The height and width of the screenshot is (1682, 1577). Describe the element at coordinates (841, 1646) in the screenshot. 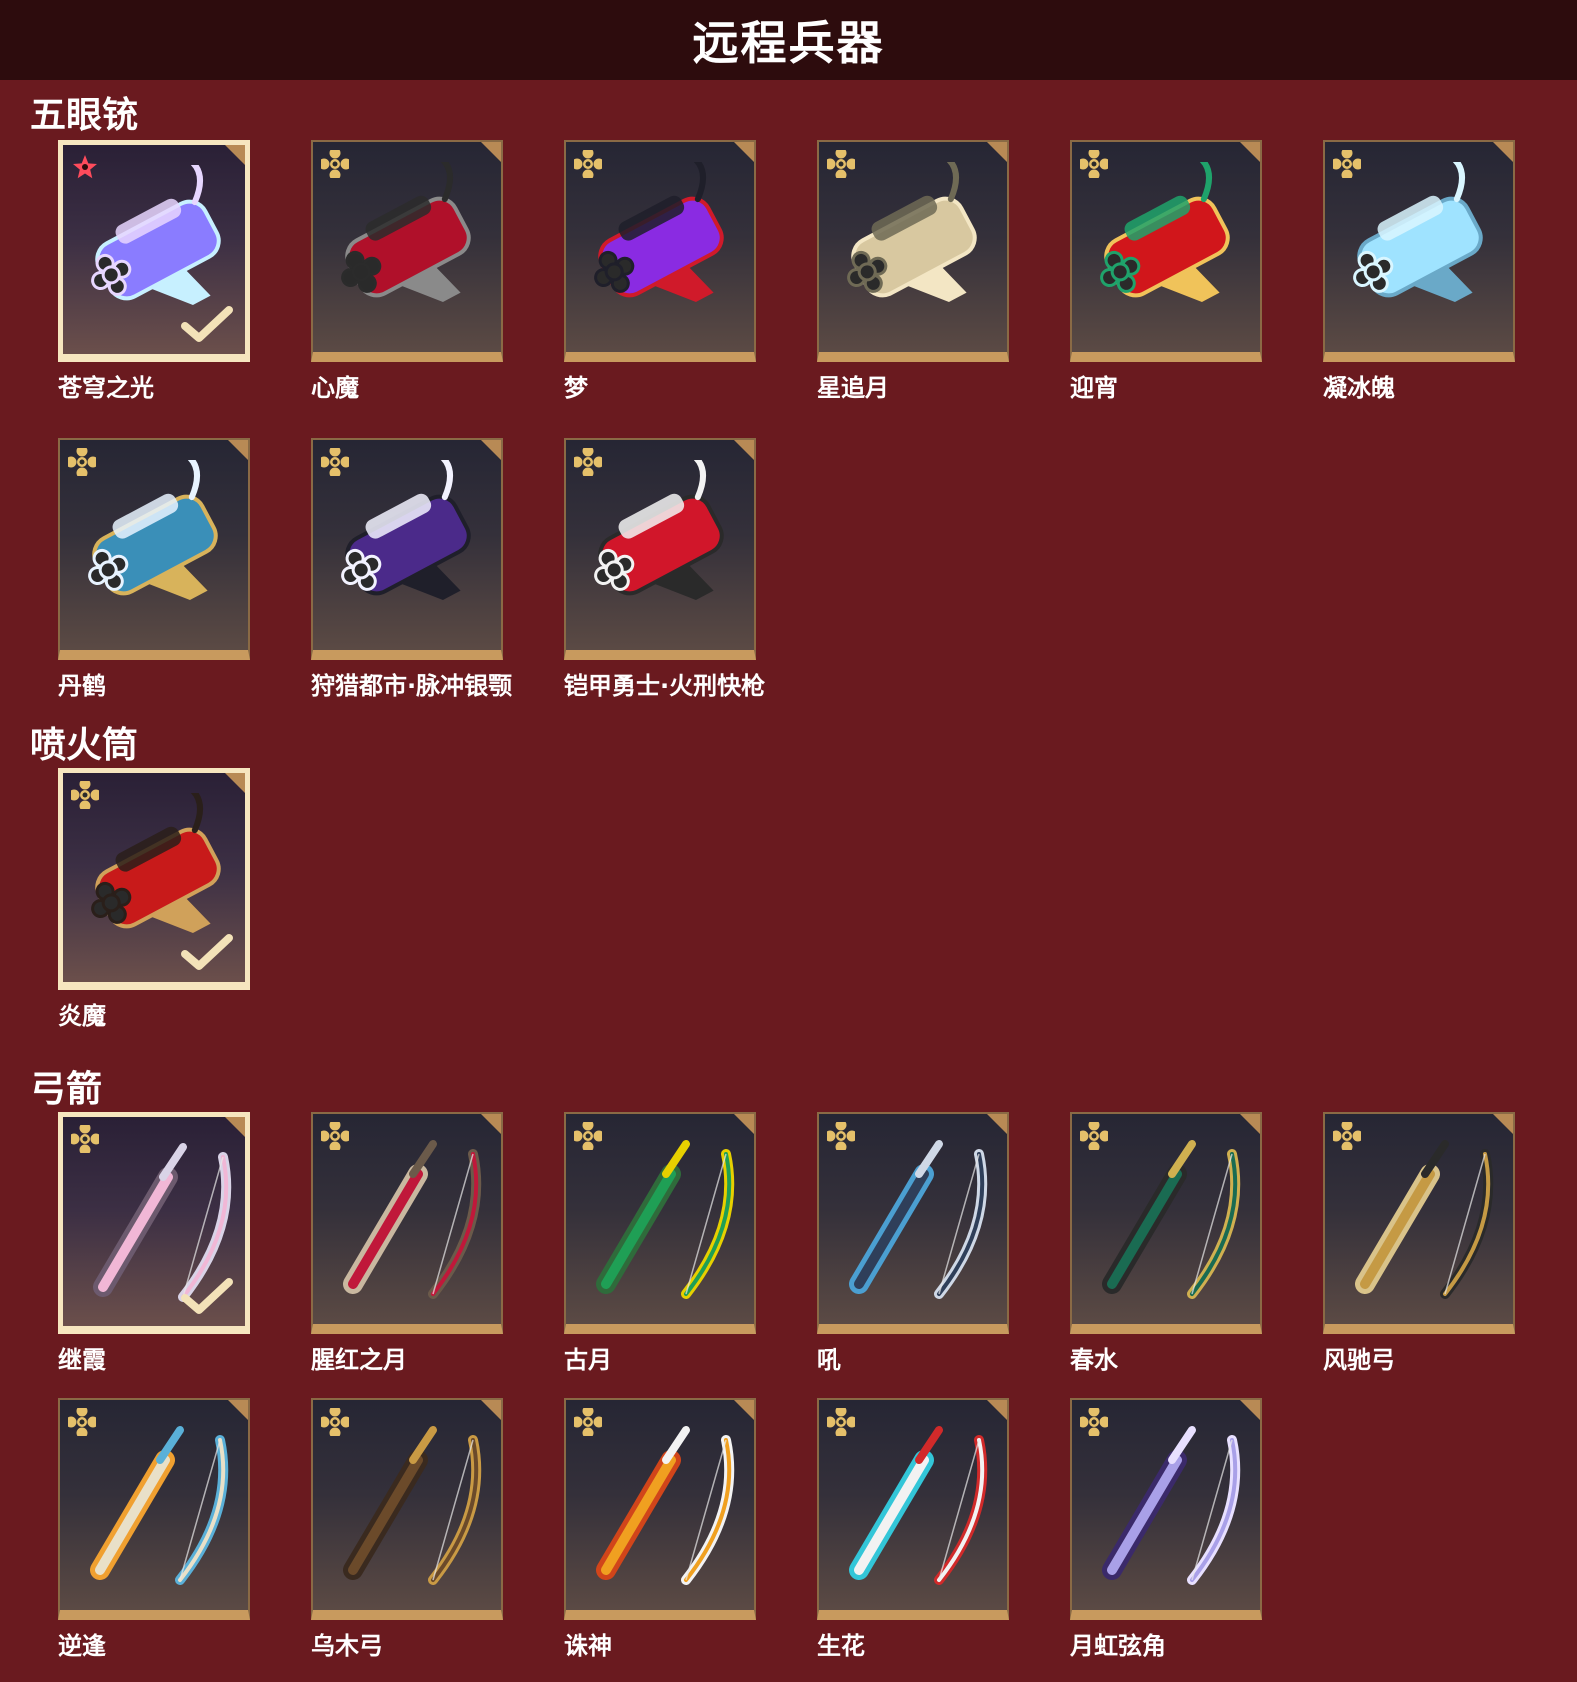

I see `weapon-name: 生花` at that location.